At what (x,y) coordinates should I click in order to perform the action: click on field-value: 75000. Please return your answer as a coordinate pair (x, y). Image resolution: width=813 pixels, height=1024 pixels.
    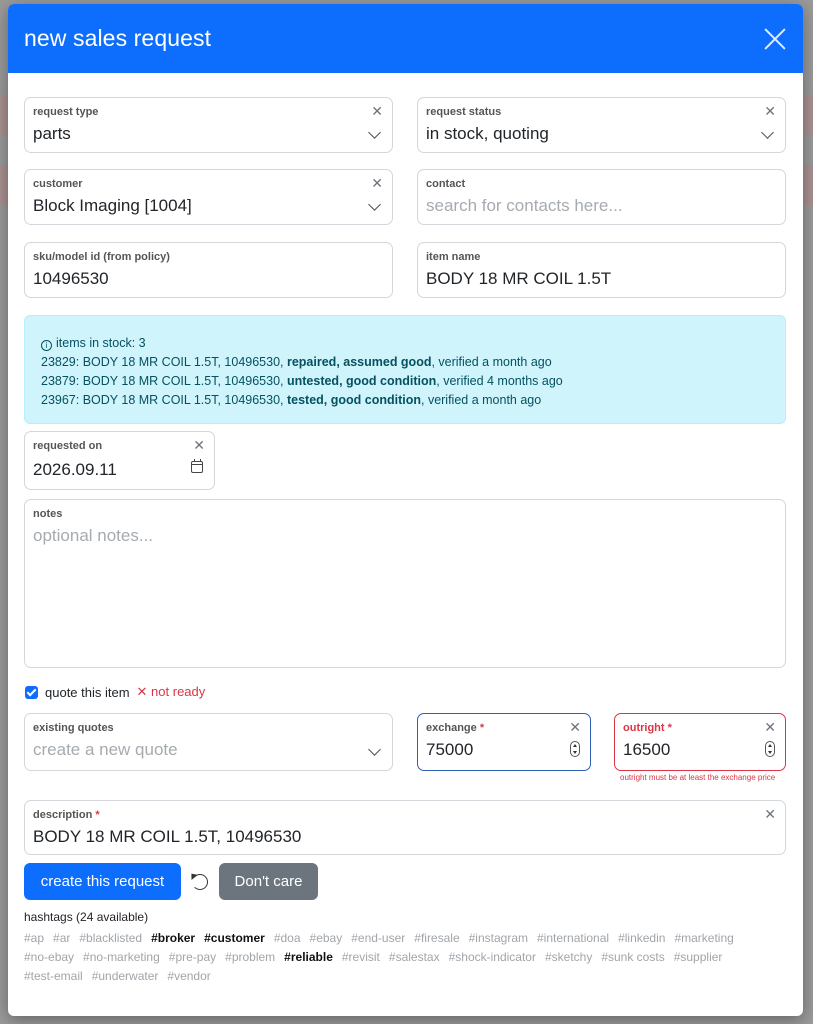
    Looking at the image, I should click on (450, 749).